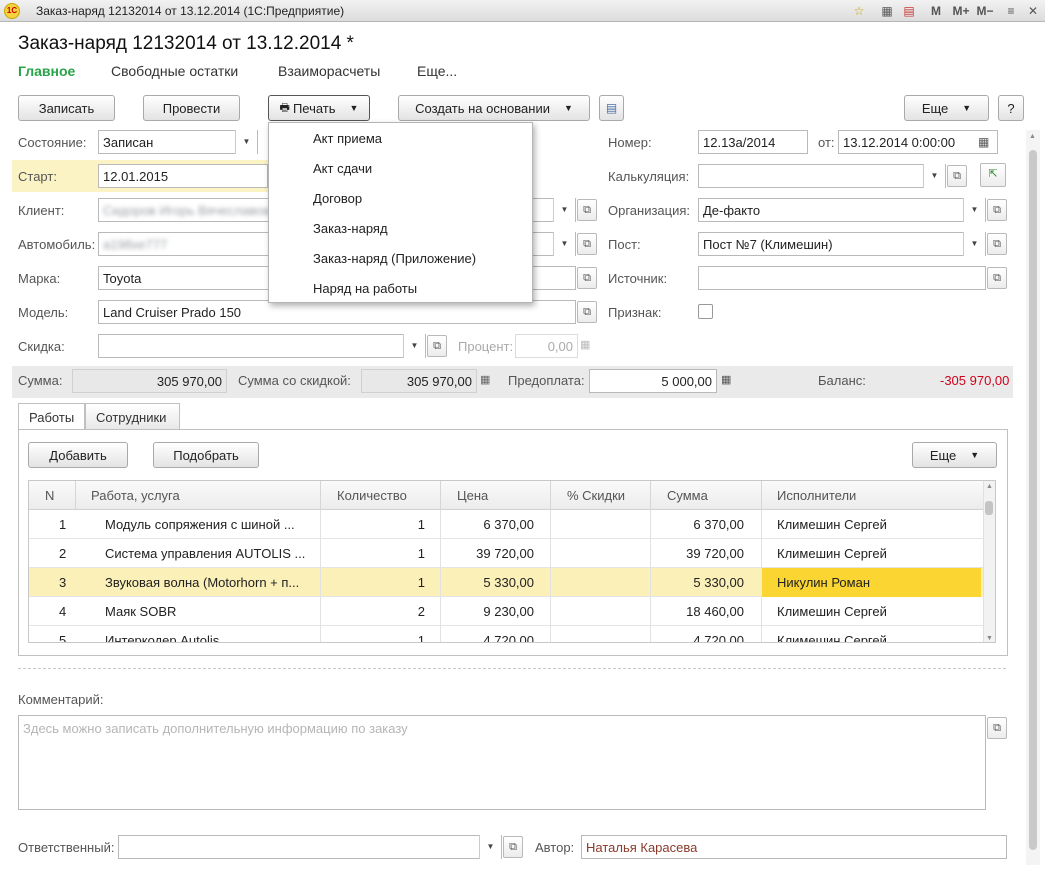 This screenshot has width=1045, height=878. What do you see at coordinates (816, 495) in the screenshot?
I see `header-executors: Исполнители` at bounding box center [816, 495].